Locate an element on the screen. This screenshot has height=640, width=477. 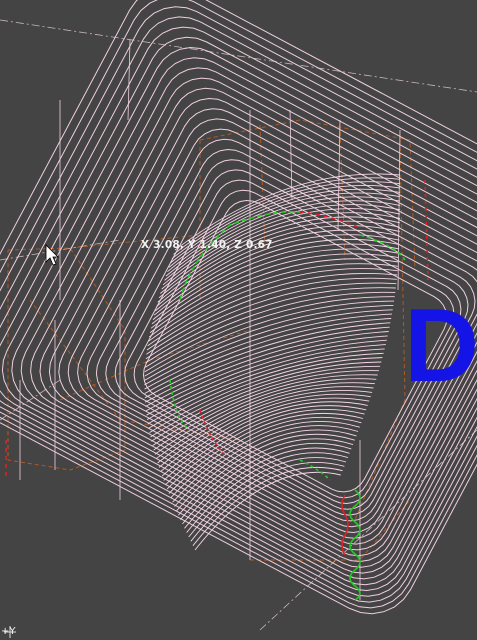
view-orientation-letter: D is located at coordinates (440, 346).